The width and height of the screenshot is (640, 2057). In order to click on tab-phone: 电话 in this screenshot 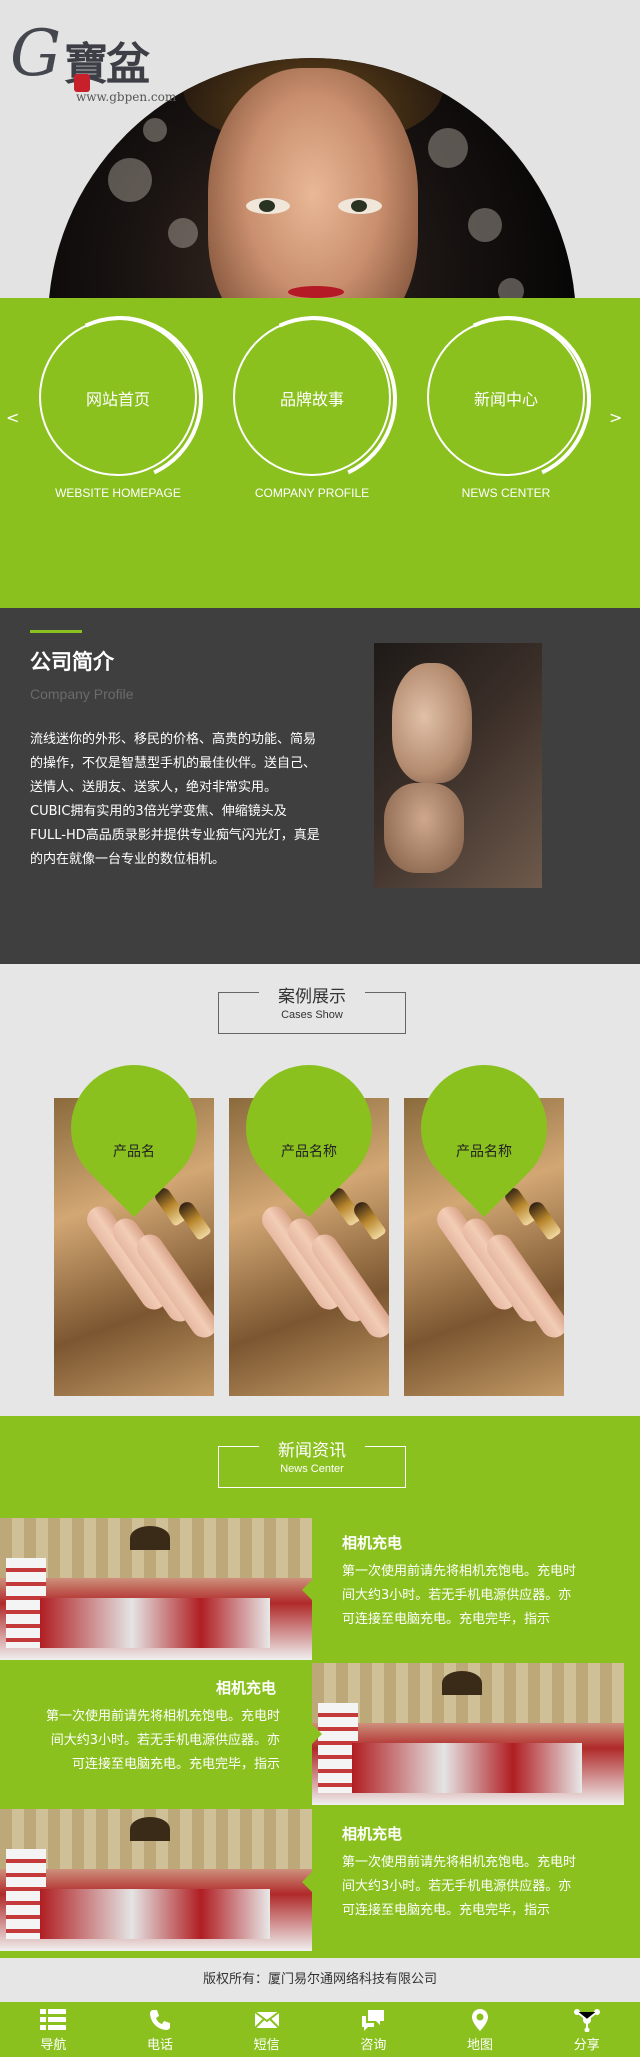, I will do `click(160, 2029)`.